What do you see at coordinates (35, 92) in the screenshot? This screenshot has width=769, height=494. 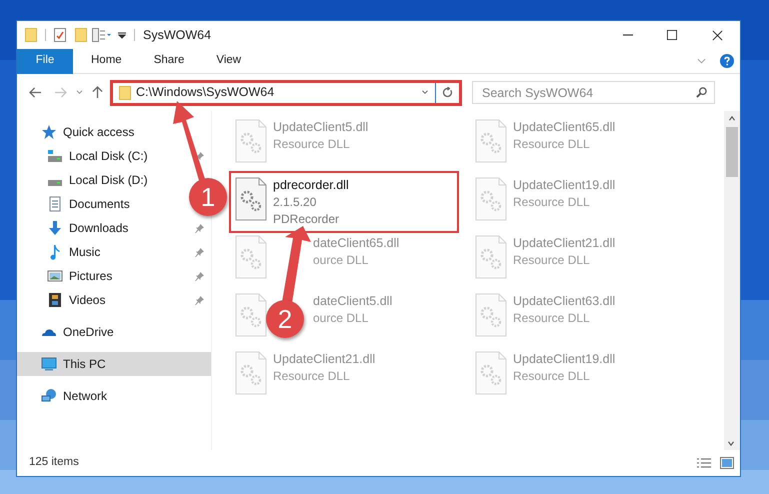 I see `back-icon` at bounding box center [35, 92].